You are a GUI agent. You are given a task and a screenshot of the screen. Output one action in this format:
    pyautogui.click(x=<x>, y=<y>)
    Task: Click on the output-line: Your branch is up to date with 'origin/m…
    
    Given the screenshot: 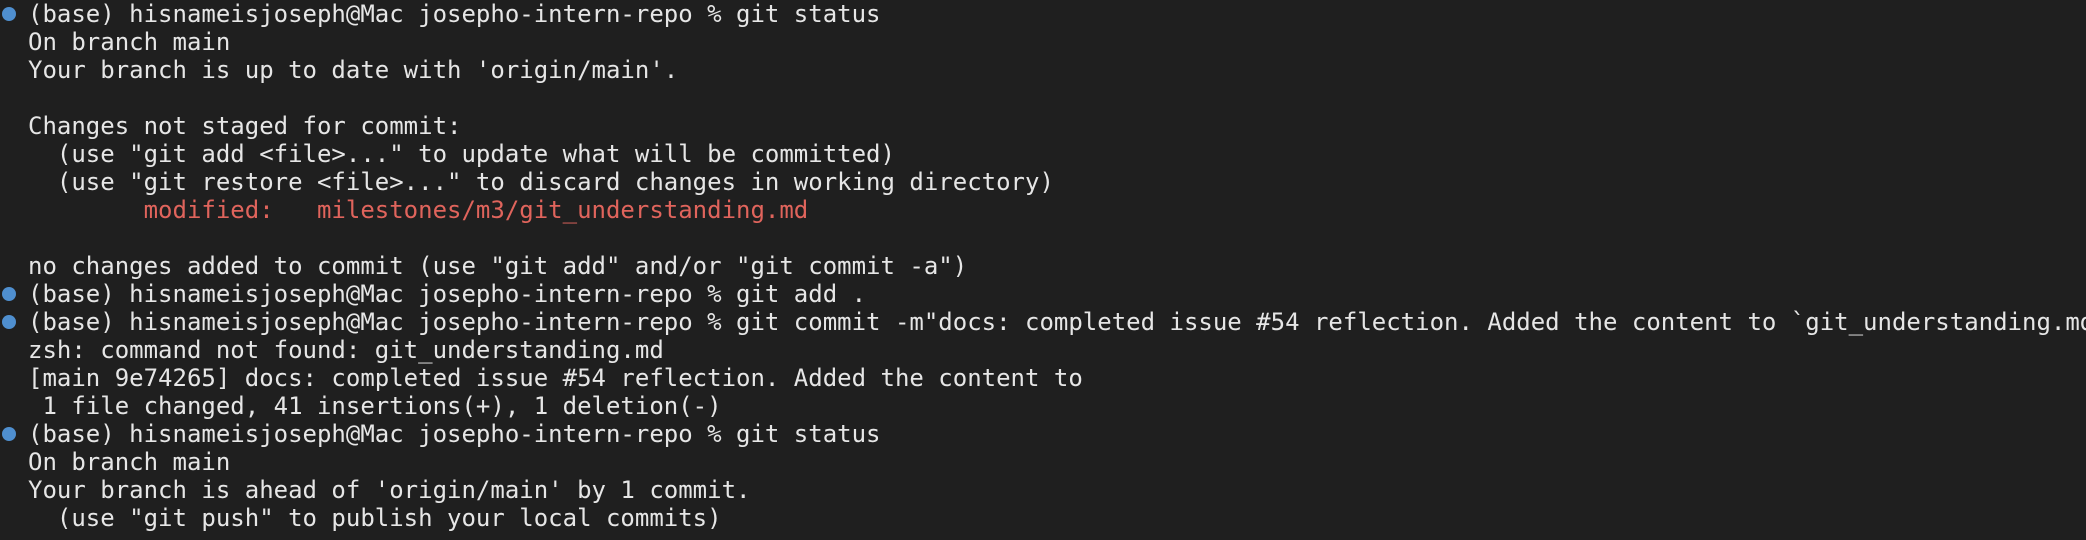 What is the action you would take?
    pyautogui.click(x=1043, y=70)
    